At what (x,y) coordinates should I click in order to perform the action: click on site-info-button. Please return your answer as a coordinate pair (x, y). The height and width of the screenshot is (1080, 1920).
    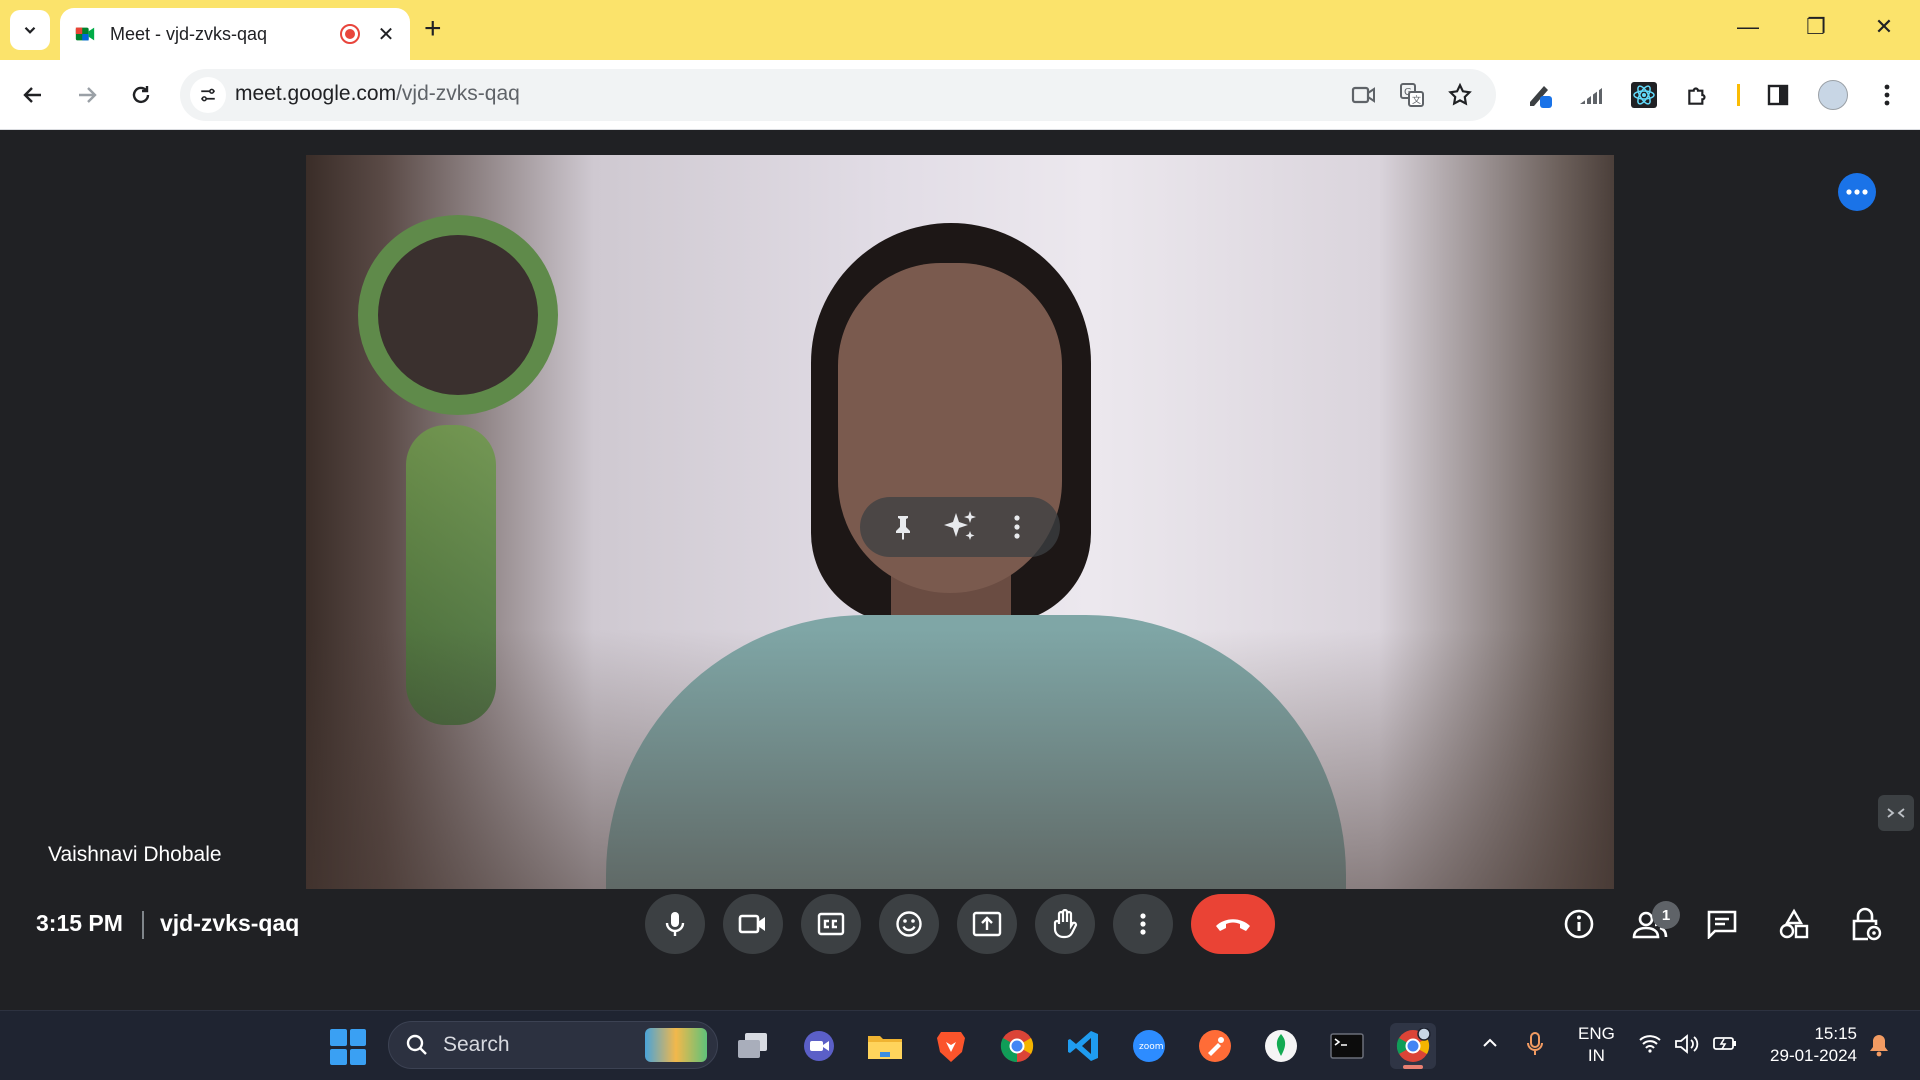
    Looking at the image, I should click on (208, 95).